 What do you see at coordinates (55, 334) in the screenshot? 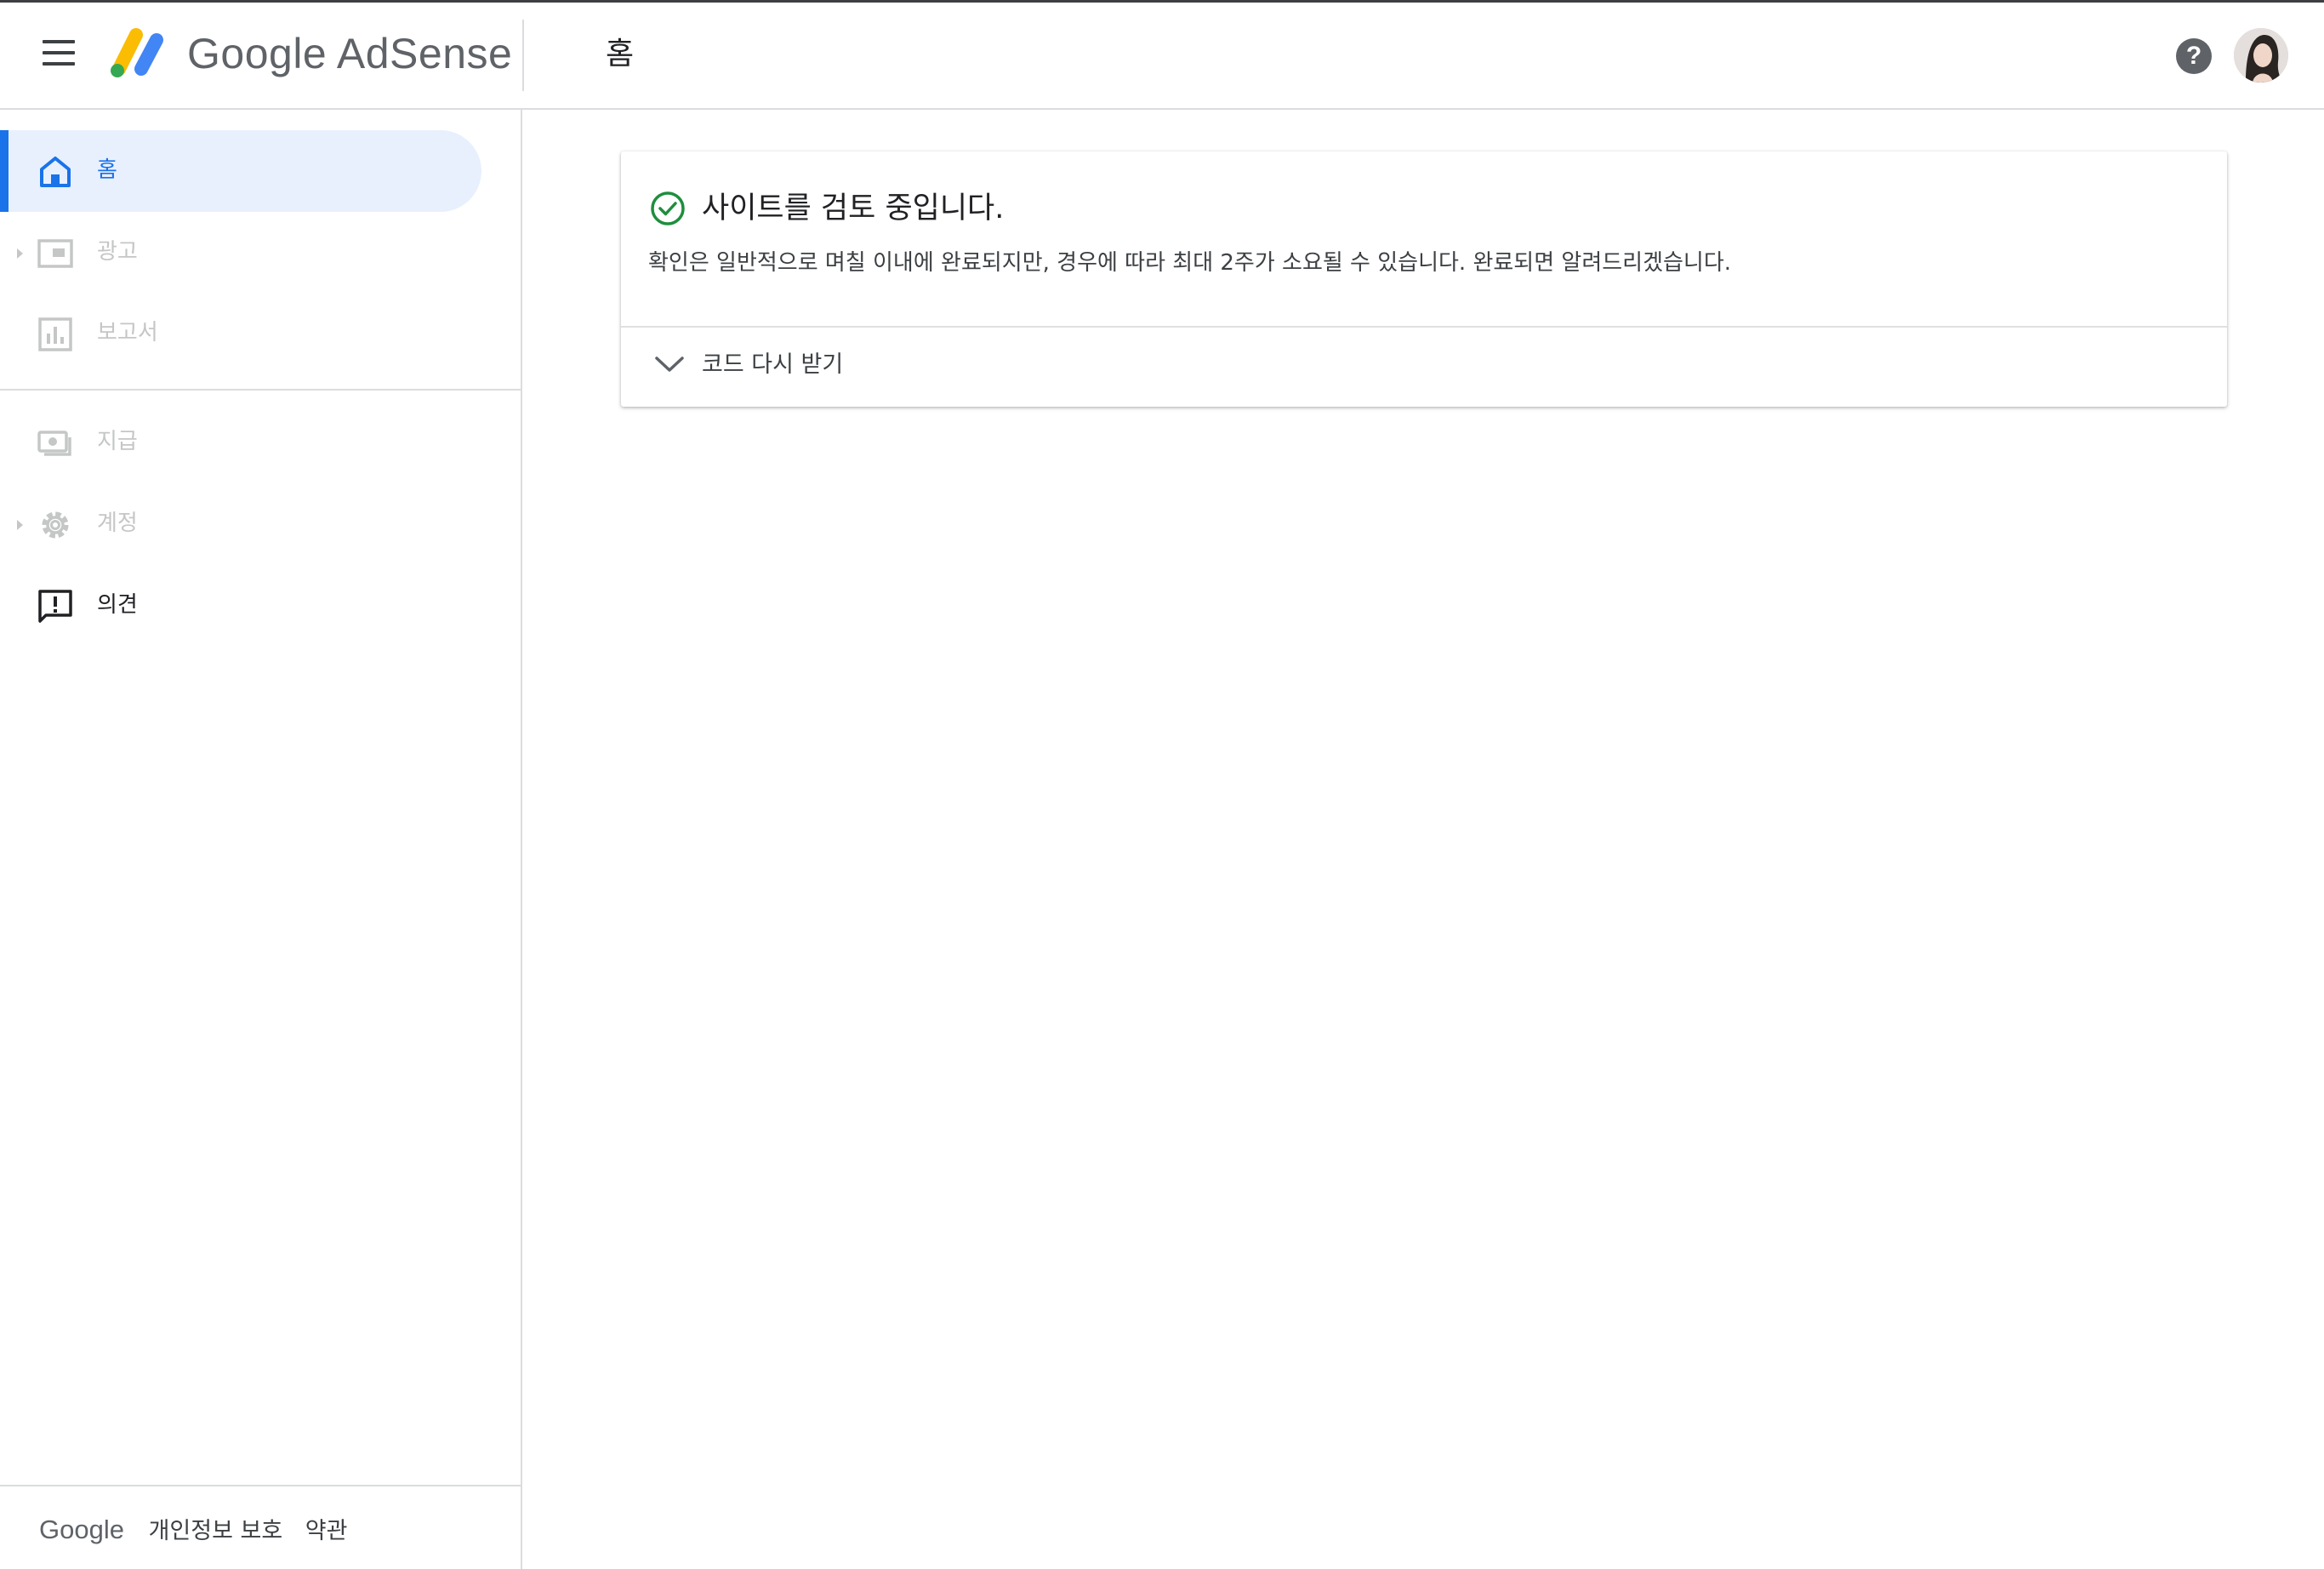
I see `reports-icon` at bounding box center [55, 334].